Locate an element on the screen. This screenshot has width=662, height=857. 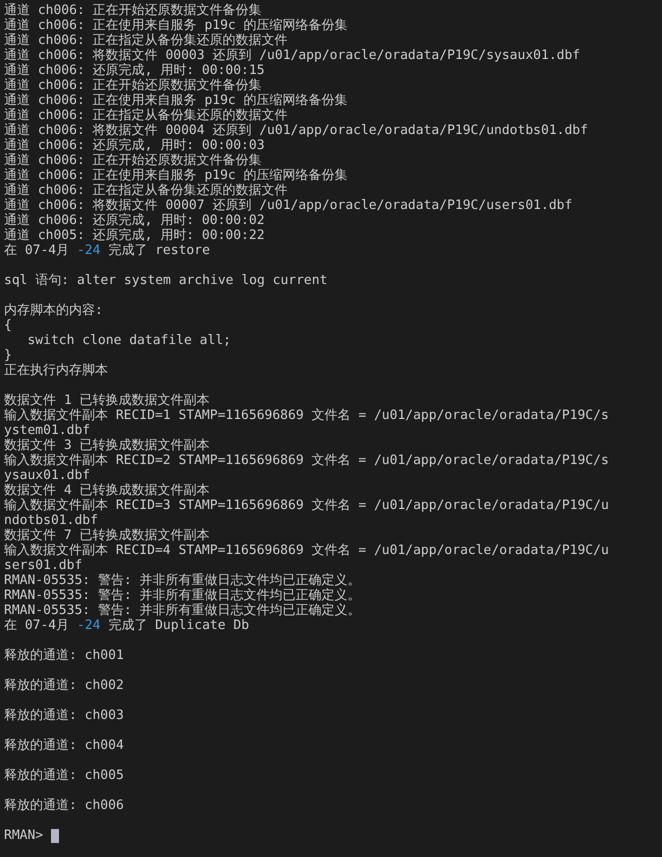
terminal-line: 内存脚本的内容: is located at coordinates (54, 310).